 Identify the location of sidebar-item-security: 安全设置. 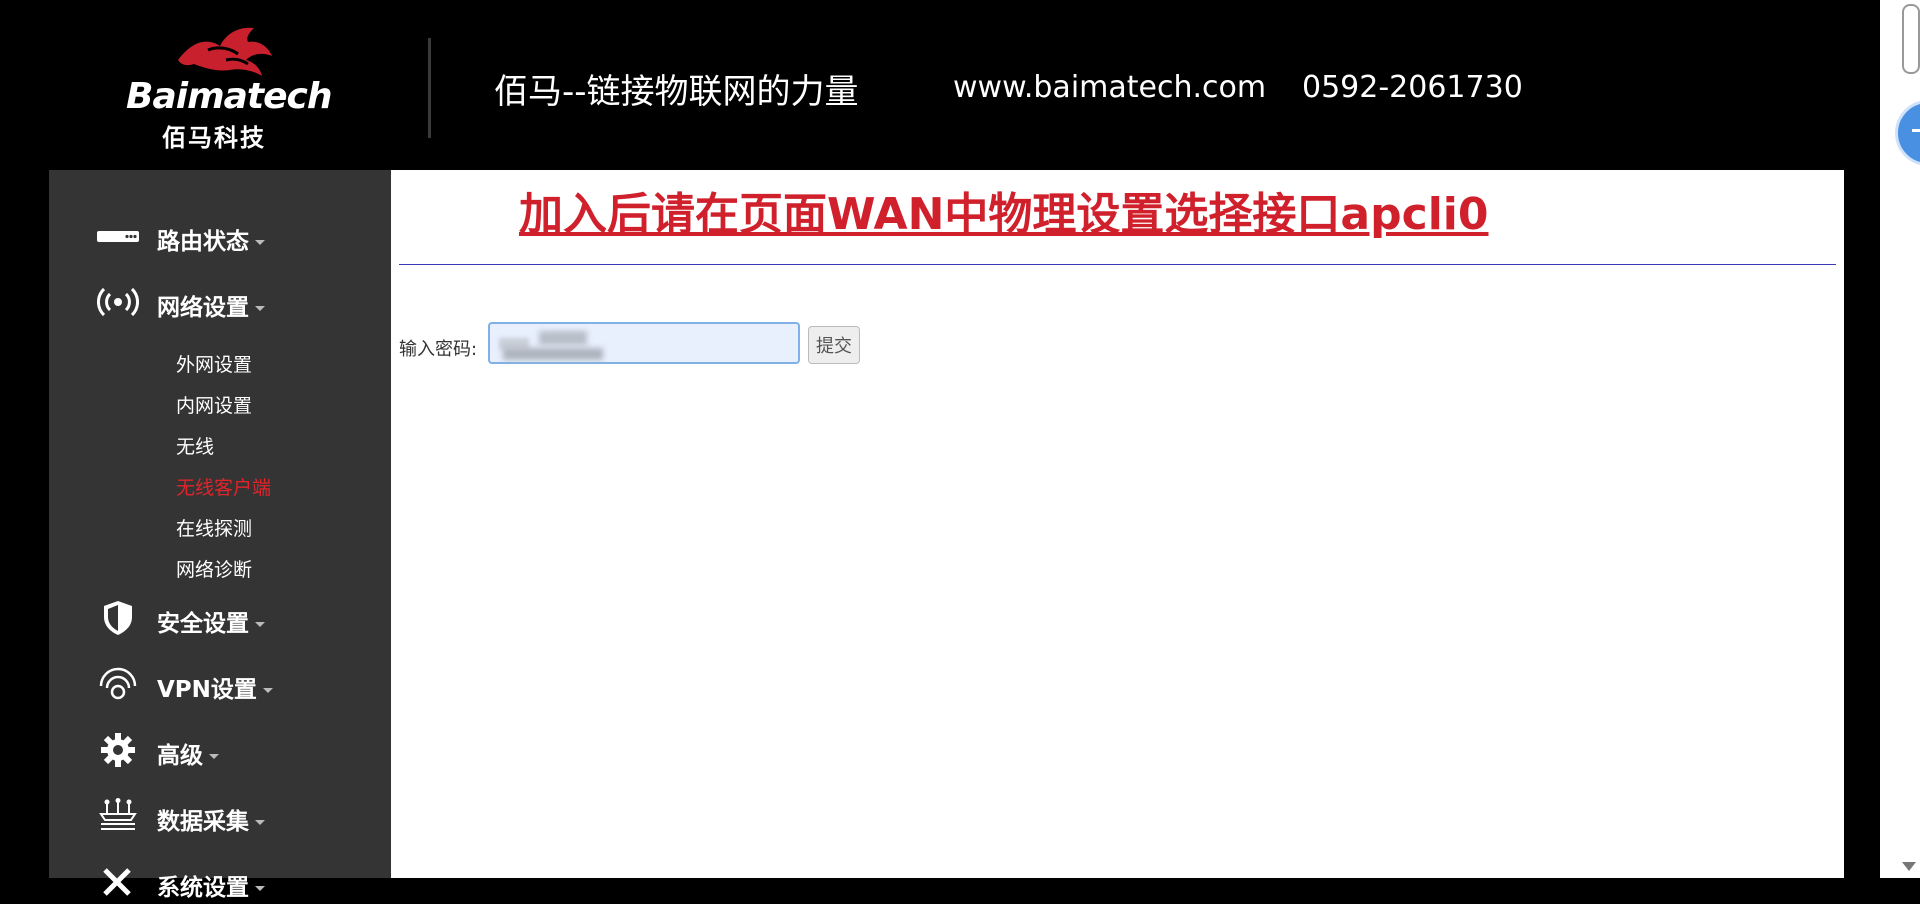
(220, 618).